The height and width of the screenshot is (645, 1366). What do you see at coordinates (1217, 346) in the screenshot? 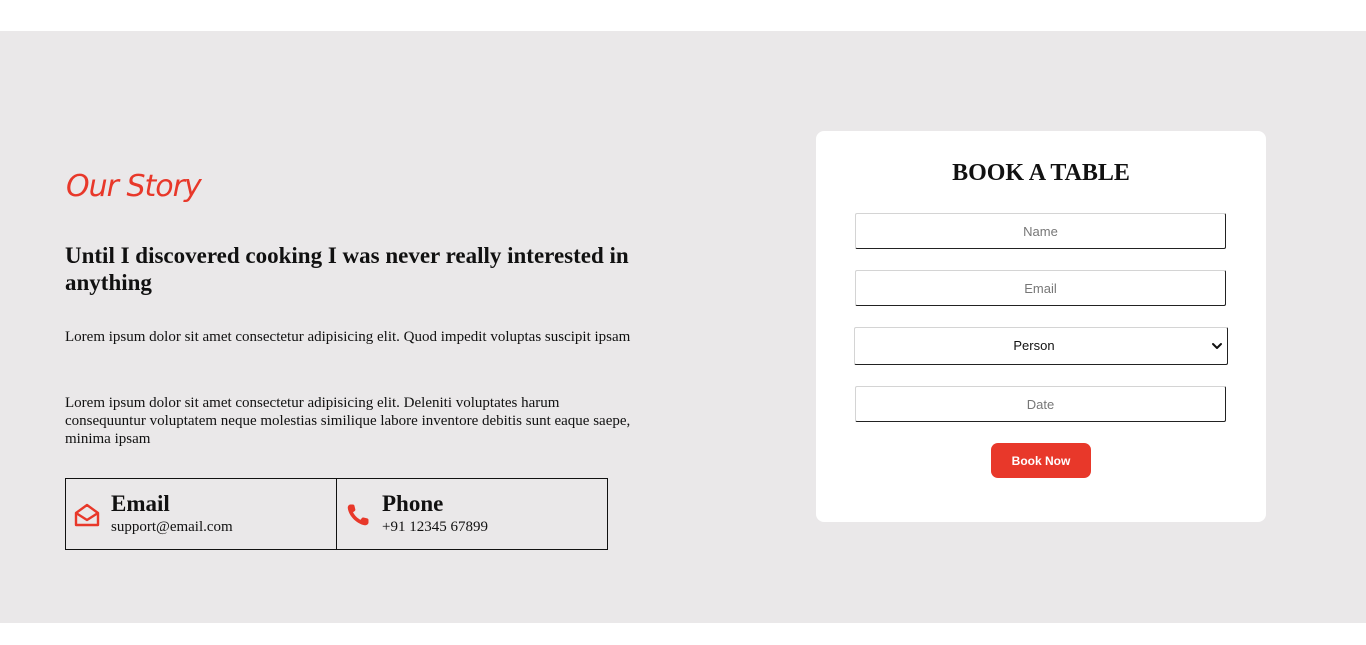
I see `chevron-down-icon` at bounding box center [1217, 346].